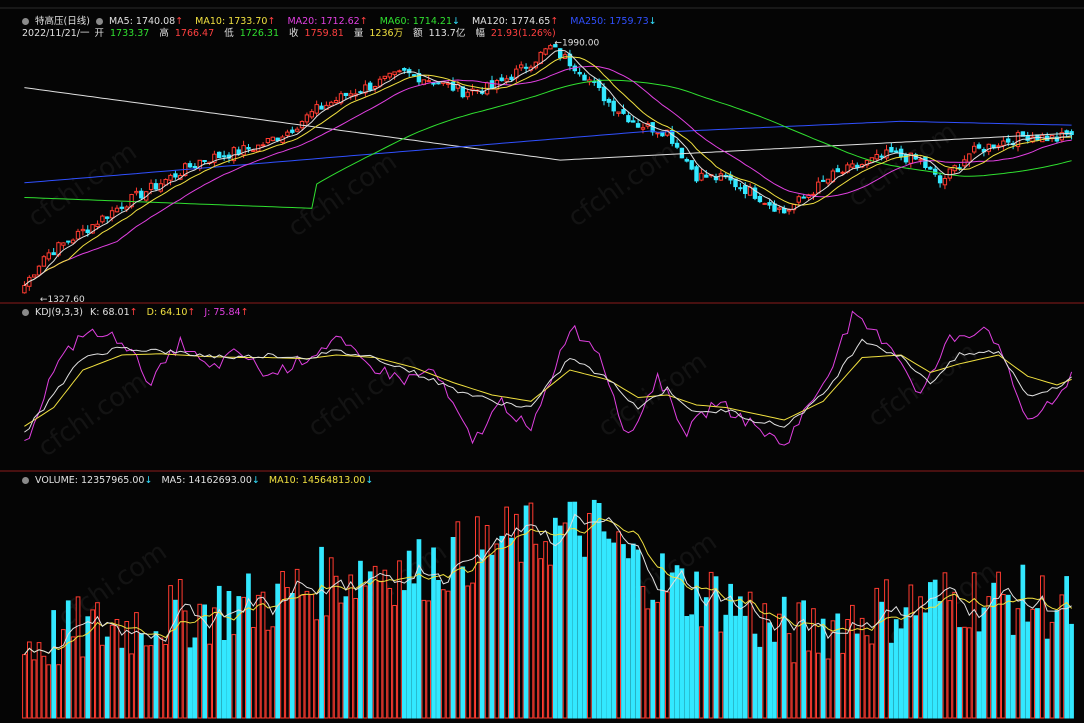  Describe the element at coordinates (447, 33) in the screenshot. I see `amt-value: 113.7亿` at that location.